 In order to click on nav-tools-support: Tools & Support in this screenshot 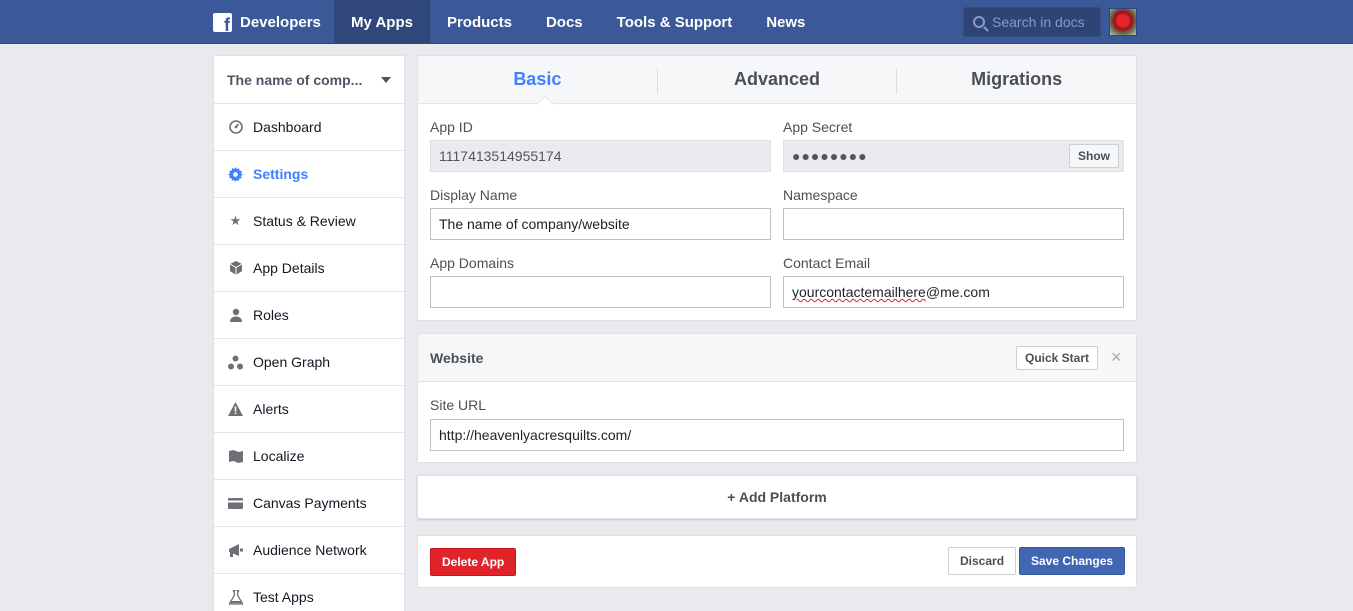, I will do `click(675, 22)`.